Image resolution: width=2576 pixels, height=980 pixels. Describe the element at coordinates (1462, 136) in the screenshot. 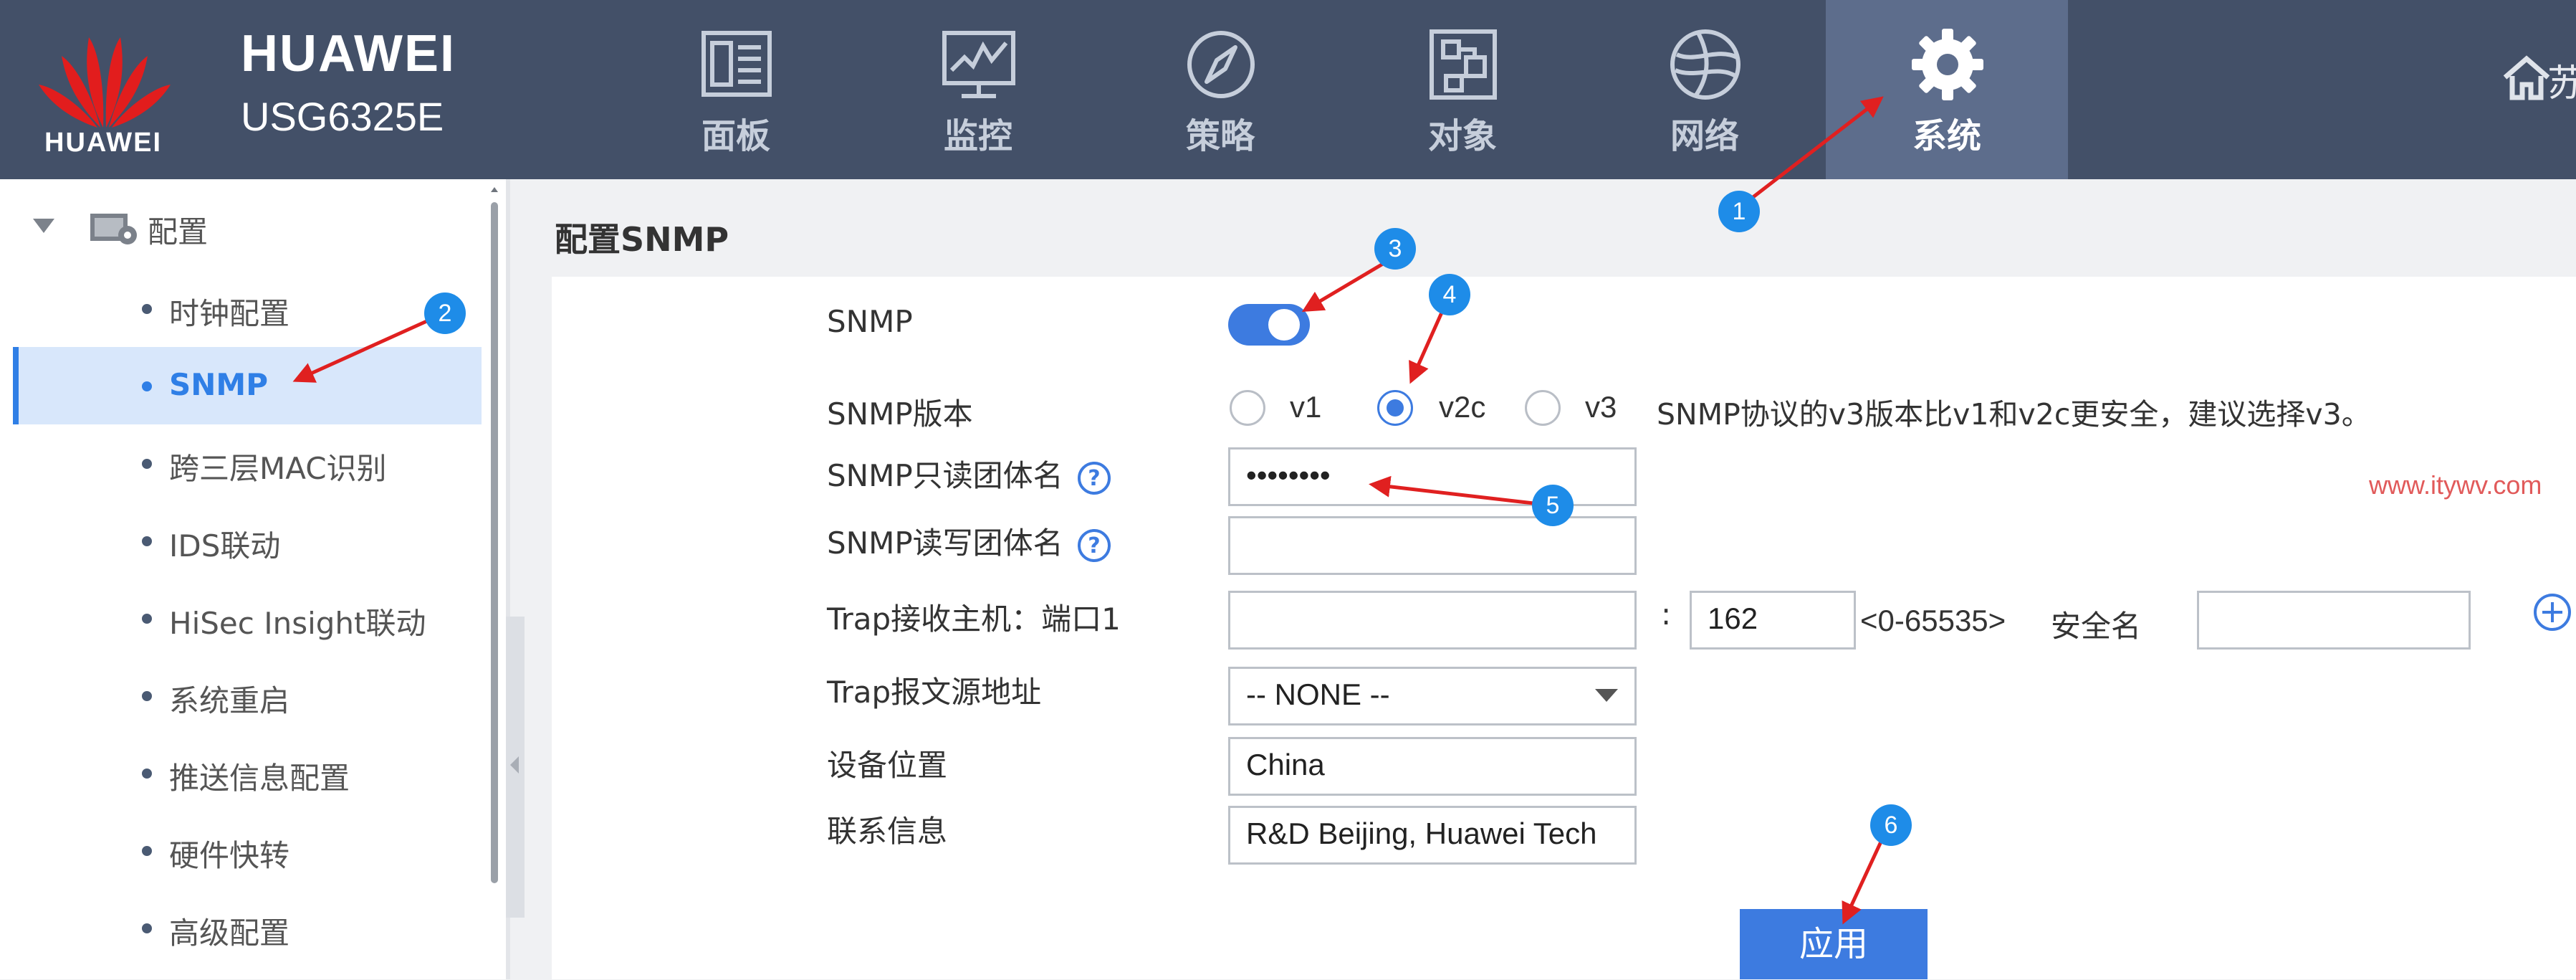

I see `tab-object-label: 对象` at that location.